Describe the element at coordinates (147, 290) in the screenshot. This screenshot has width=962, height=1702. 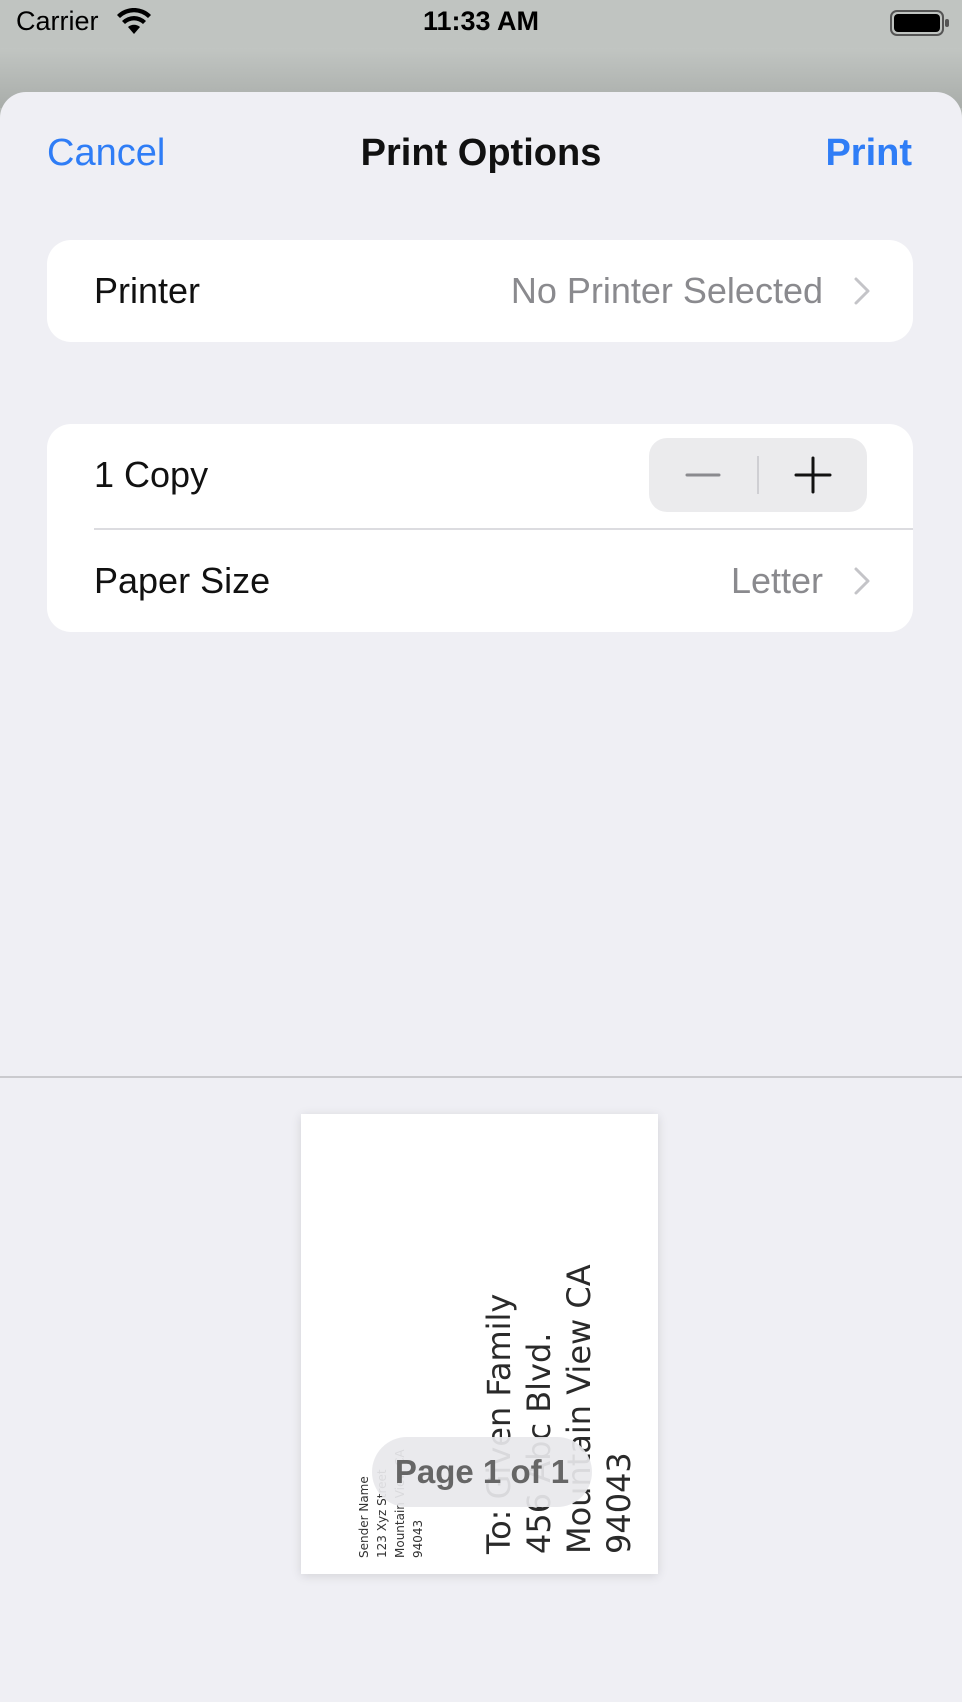
I see `printer-label: Printer` at that location.